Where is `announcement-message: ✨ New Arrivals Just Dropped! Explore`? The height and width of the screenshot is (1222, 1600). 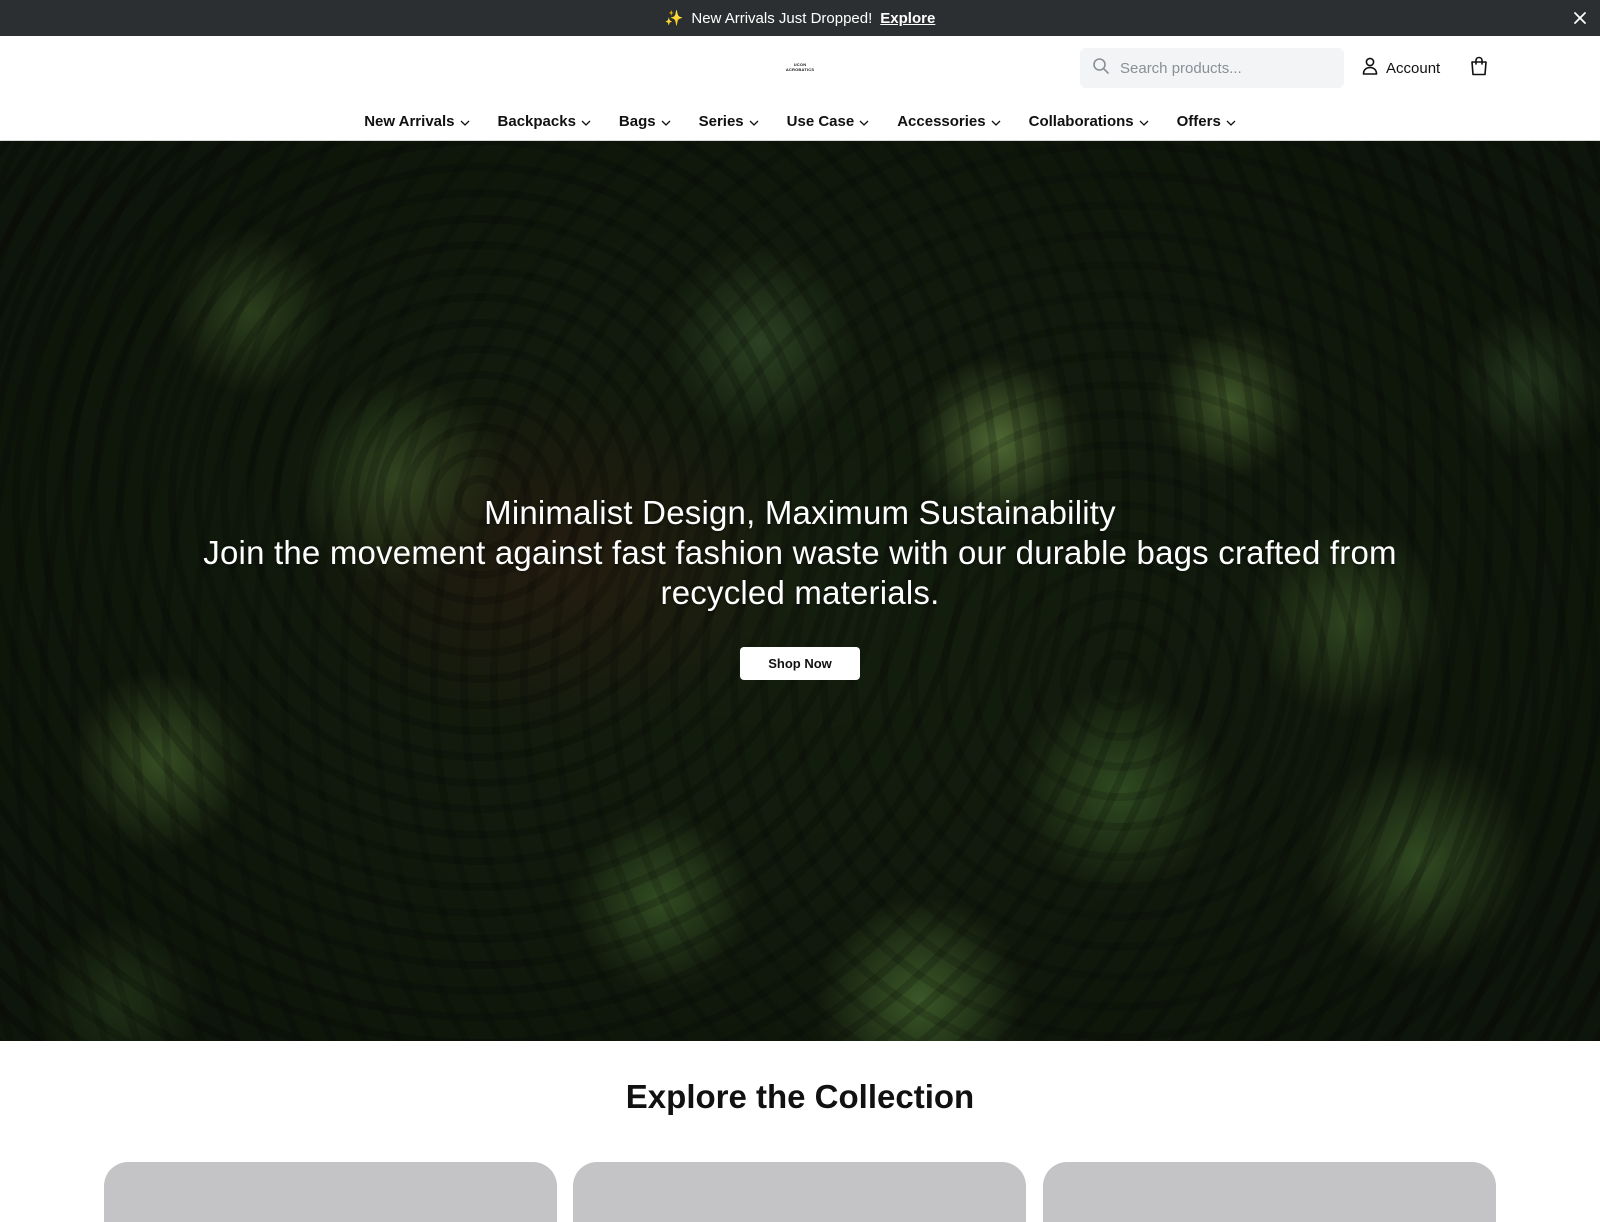
announcement-message: ✨ New Arrivals Just Dropped! Explore is located at coordinates (800, 18).